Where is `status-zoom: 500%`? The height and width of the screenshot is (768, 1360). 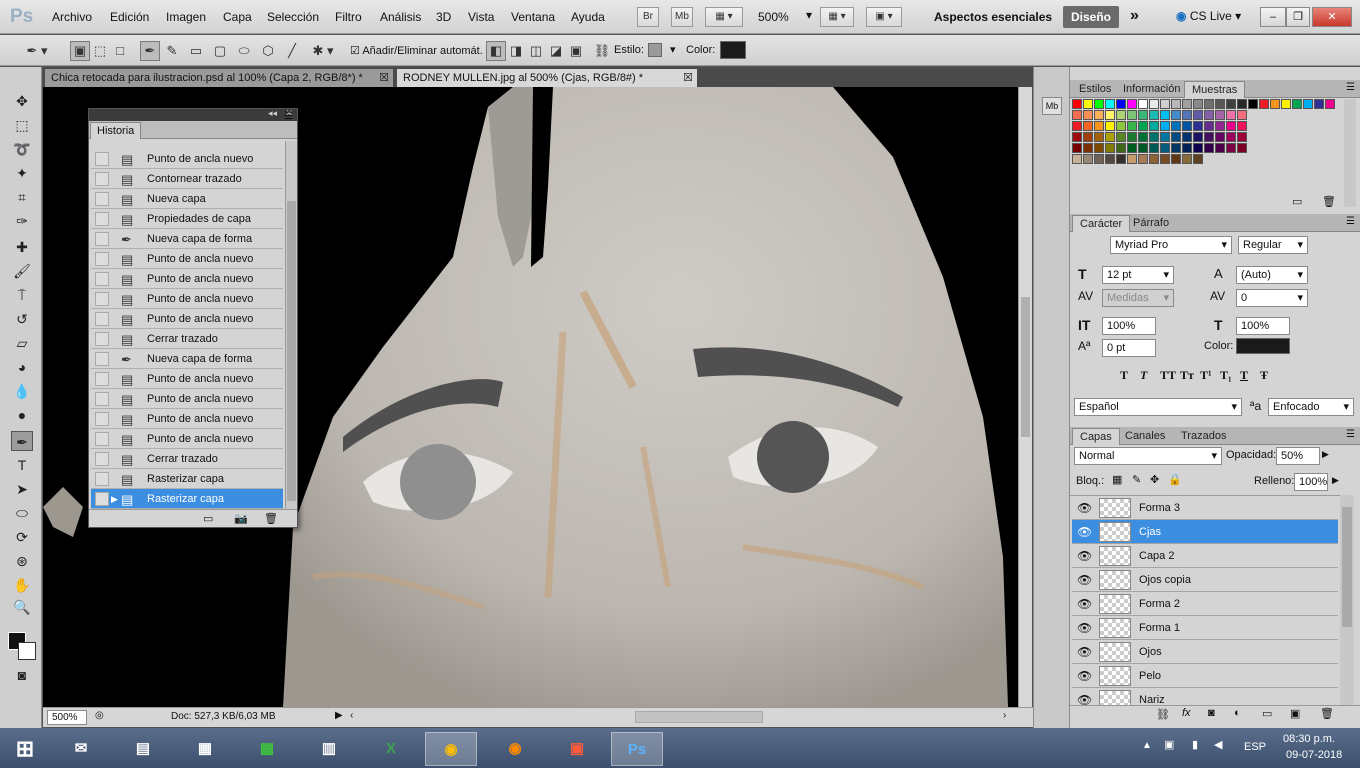 status-zoom: 500% is located at coordinates (67, 717).